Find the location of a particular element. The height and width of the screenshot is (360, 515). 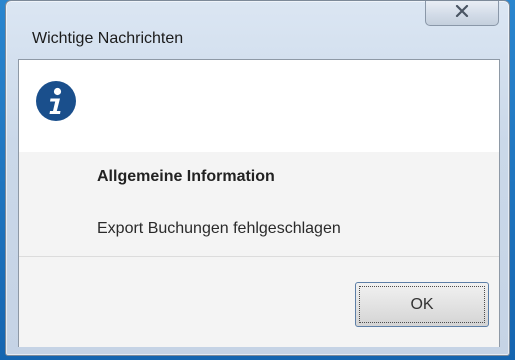

message-text: Export Buchungen fehlgeschlagen is located at coordinates (219, 228).